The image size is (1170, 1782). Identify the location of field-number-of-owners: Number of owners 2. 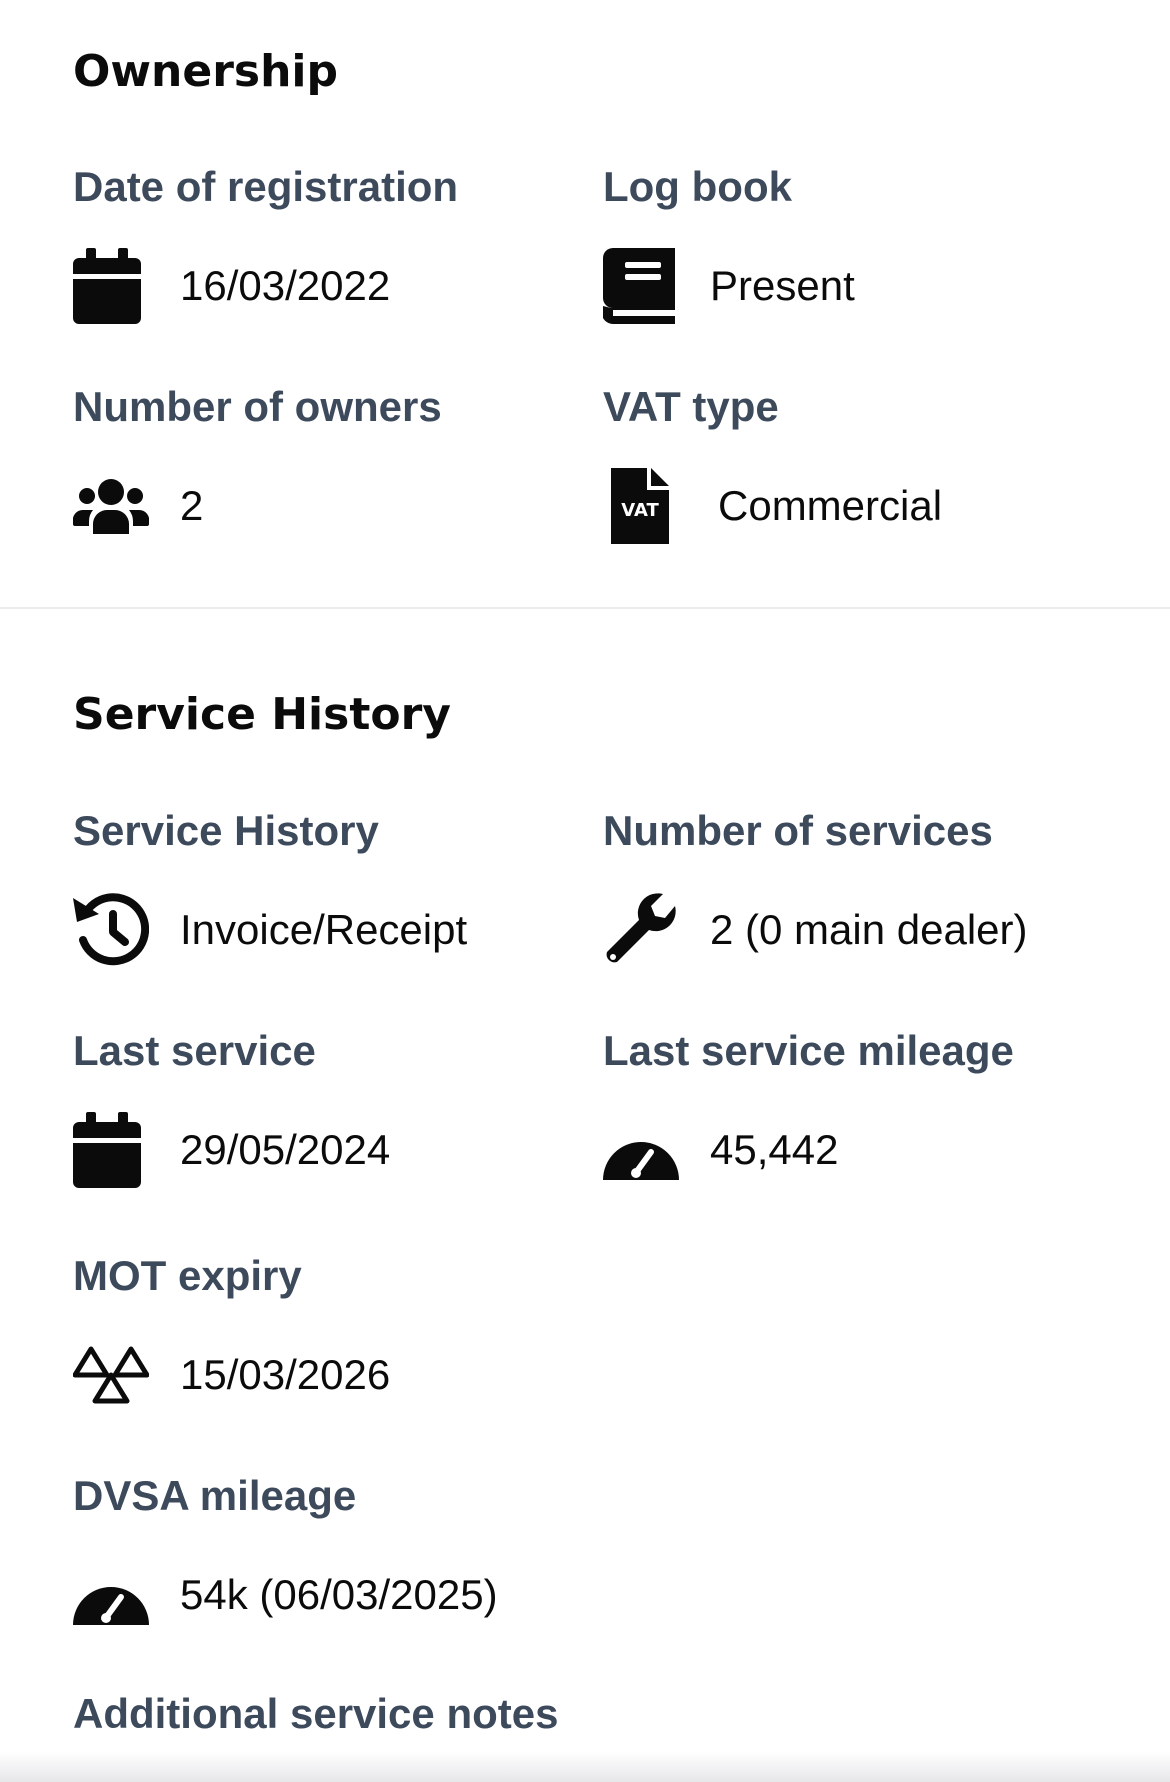
(308, 458).